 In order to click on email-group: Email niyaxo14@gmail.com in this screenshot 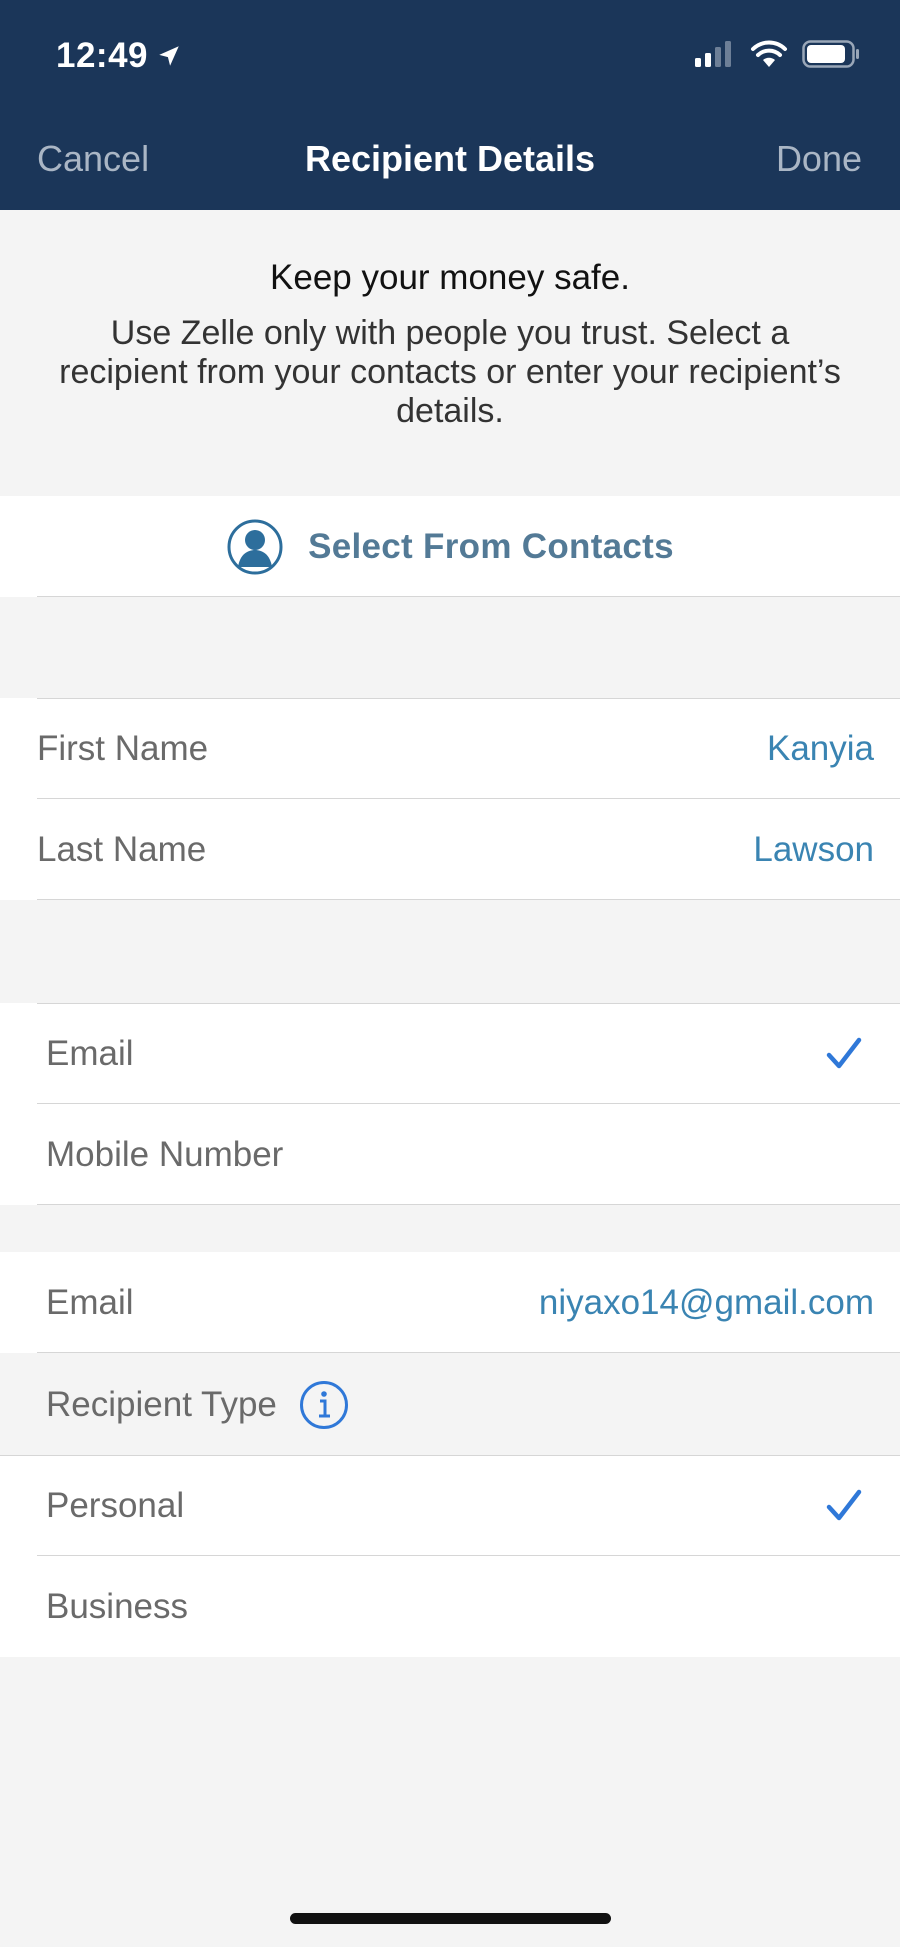, I will do `click(450, 1302)`.